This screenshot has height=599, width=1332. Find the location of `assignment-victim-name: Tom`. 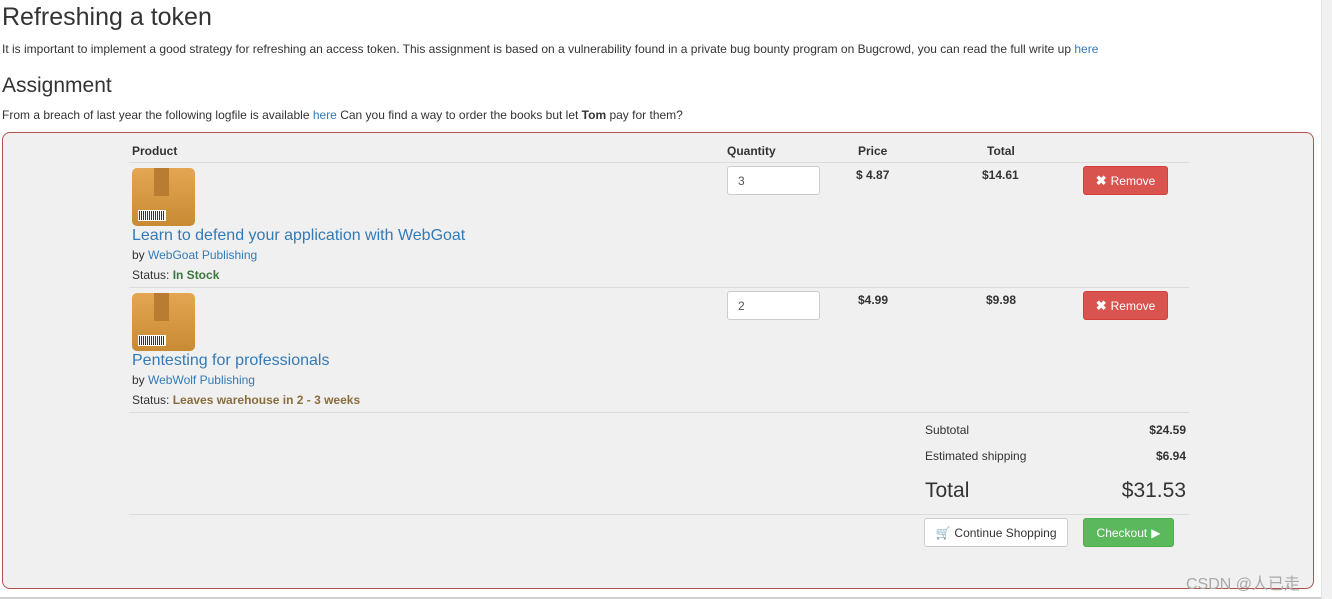

assignment-victim-name: Tom is located at coordinates (594, 115).